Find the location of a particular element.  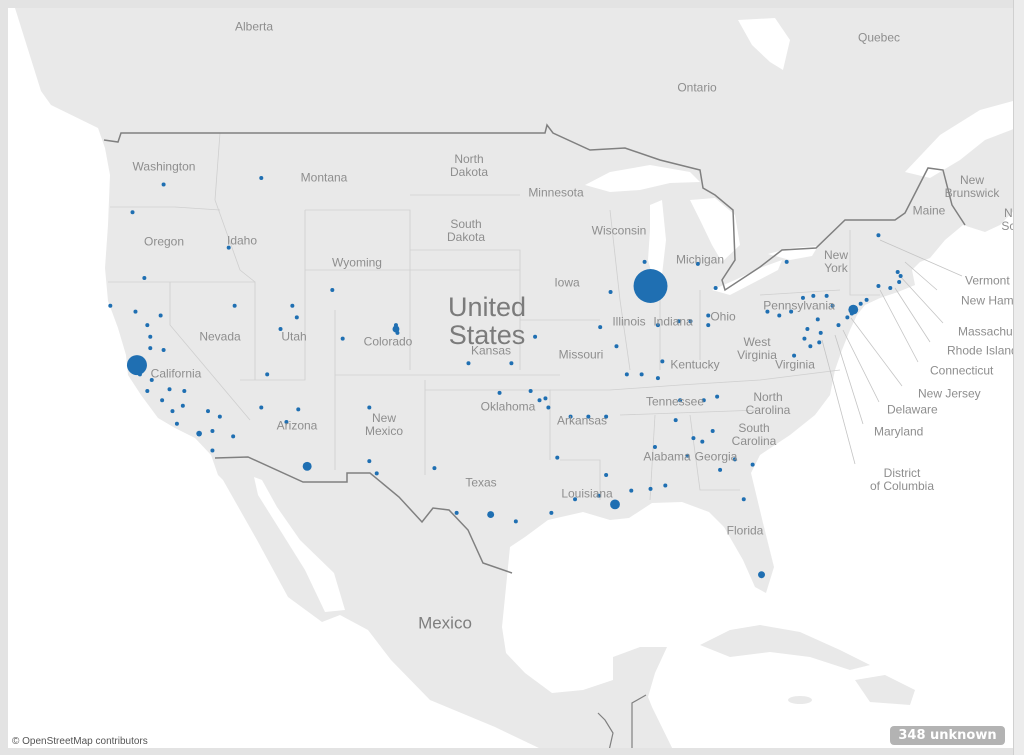

unknown-locations-badge: 348 unknown is located at coordinates (947, 735).